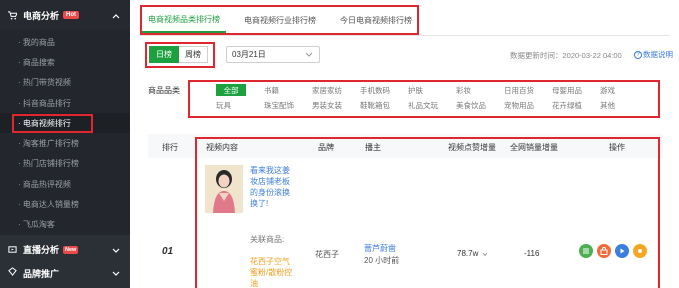 The height and width of the screenshot is (288, 679). Describe the element at coordinates (279, 20) in the screenshot. I see `highlight-box-tabs` at that location.